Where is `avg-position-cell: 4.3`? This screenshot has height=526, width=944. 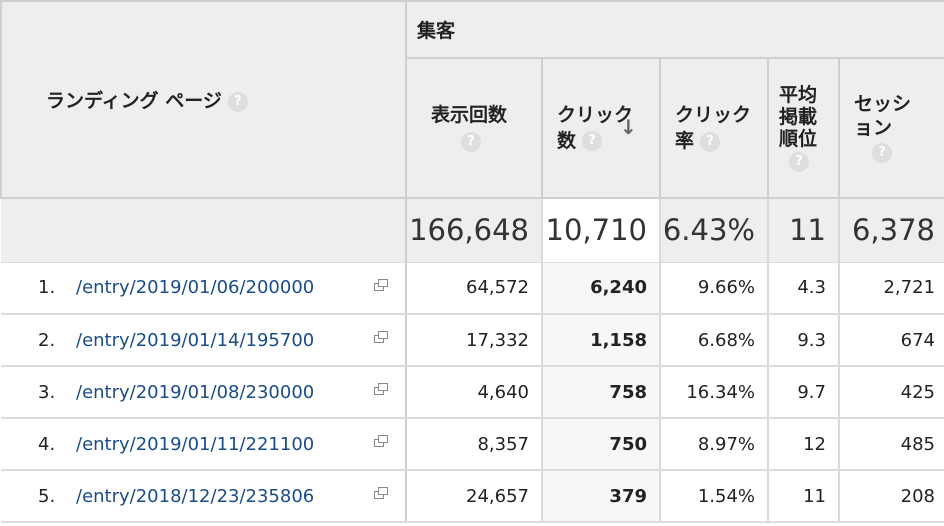 avg-position-cell: 4.3 is located at coordinates (803, 288).